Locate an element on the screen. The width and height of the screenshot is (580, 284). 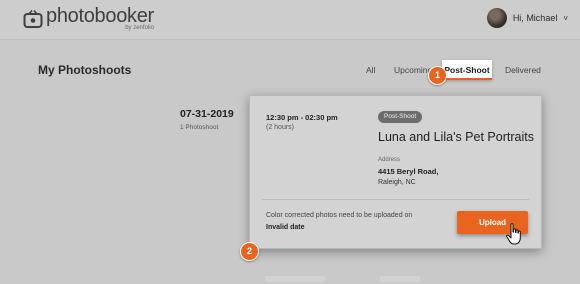
address-label: Address is located at coordinates (389, 160).